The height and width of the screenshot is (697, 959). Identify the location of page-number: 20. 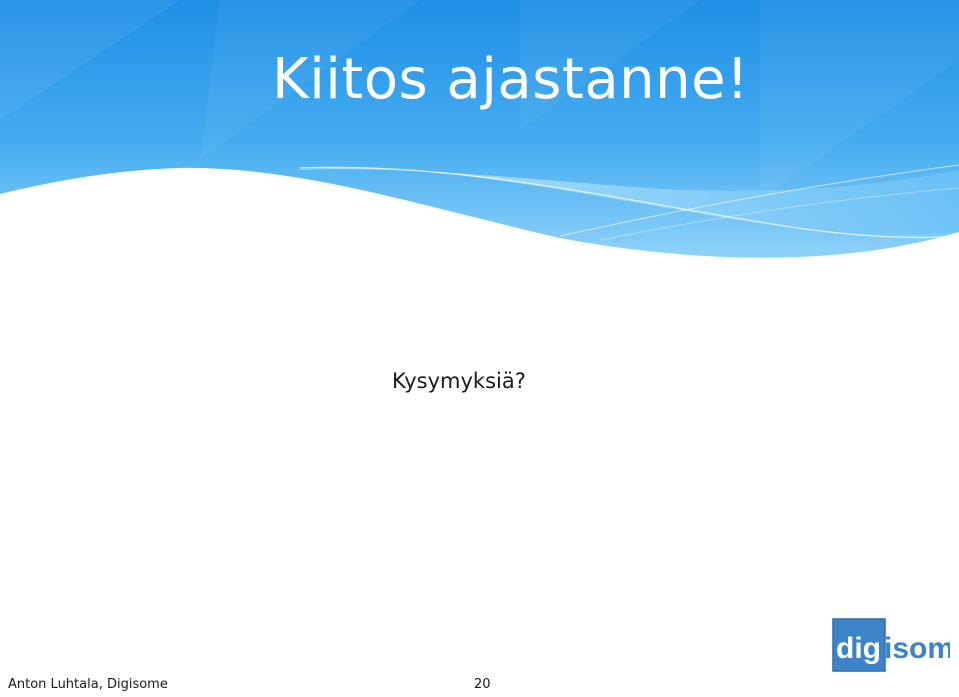
(482, 684).